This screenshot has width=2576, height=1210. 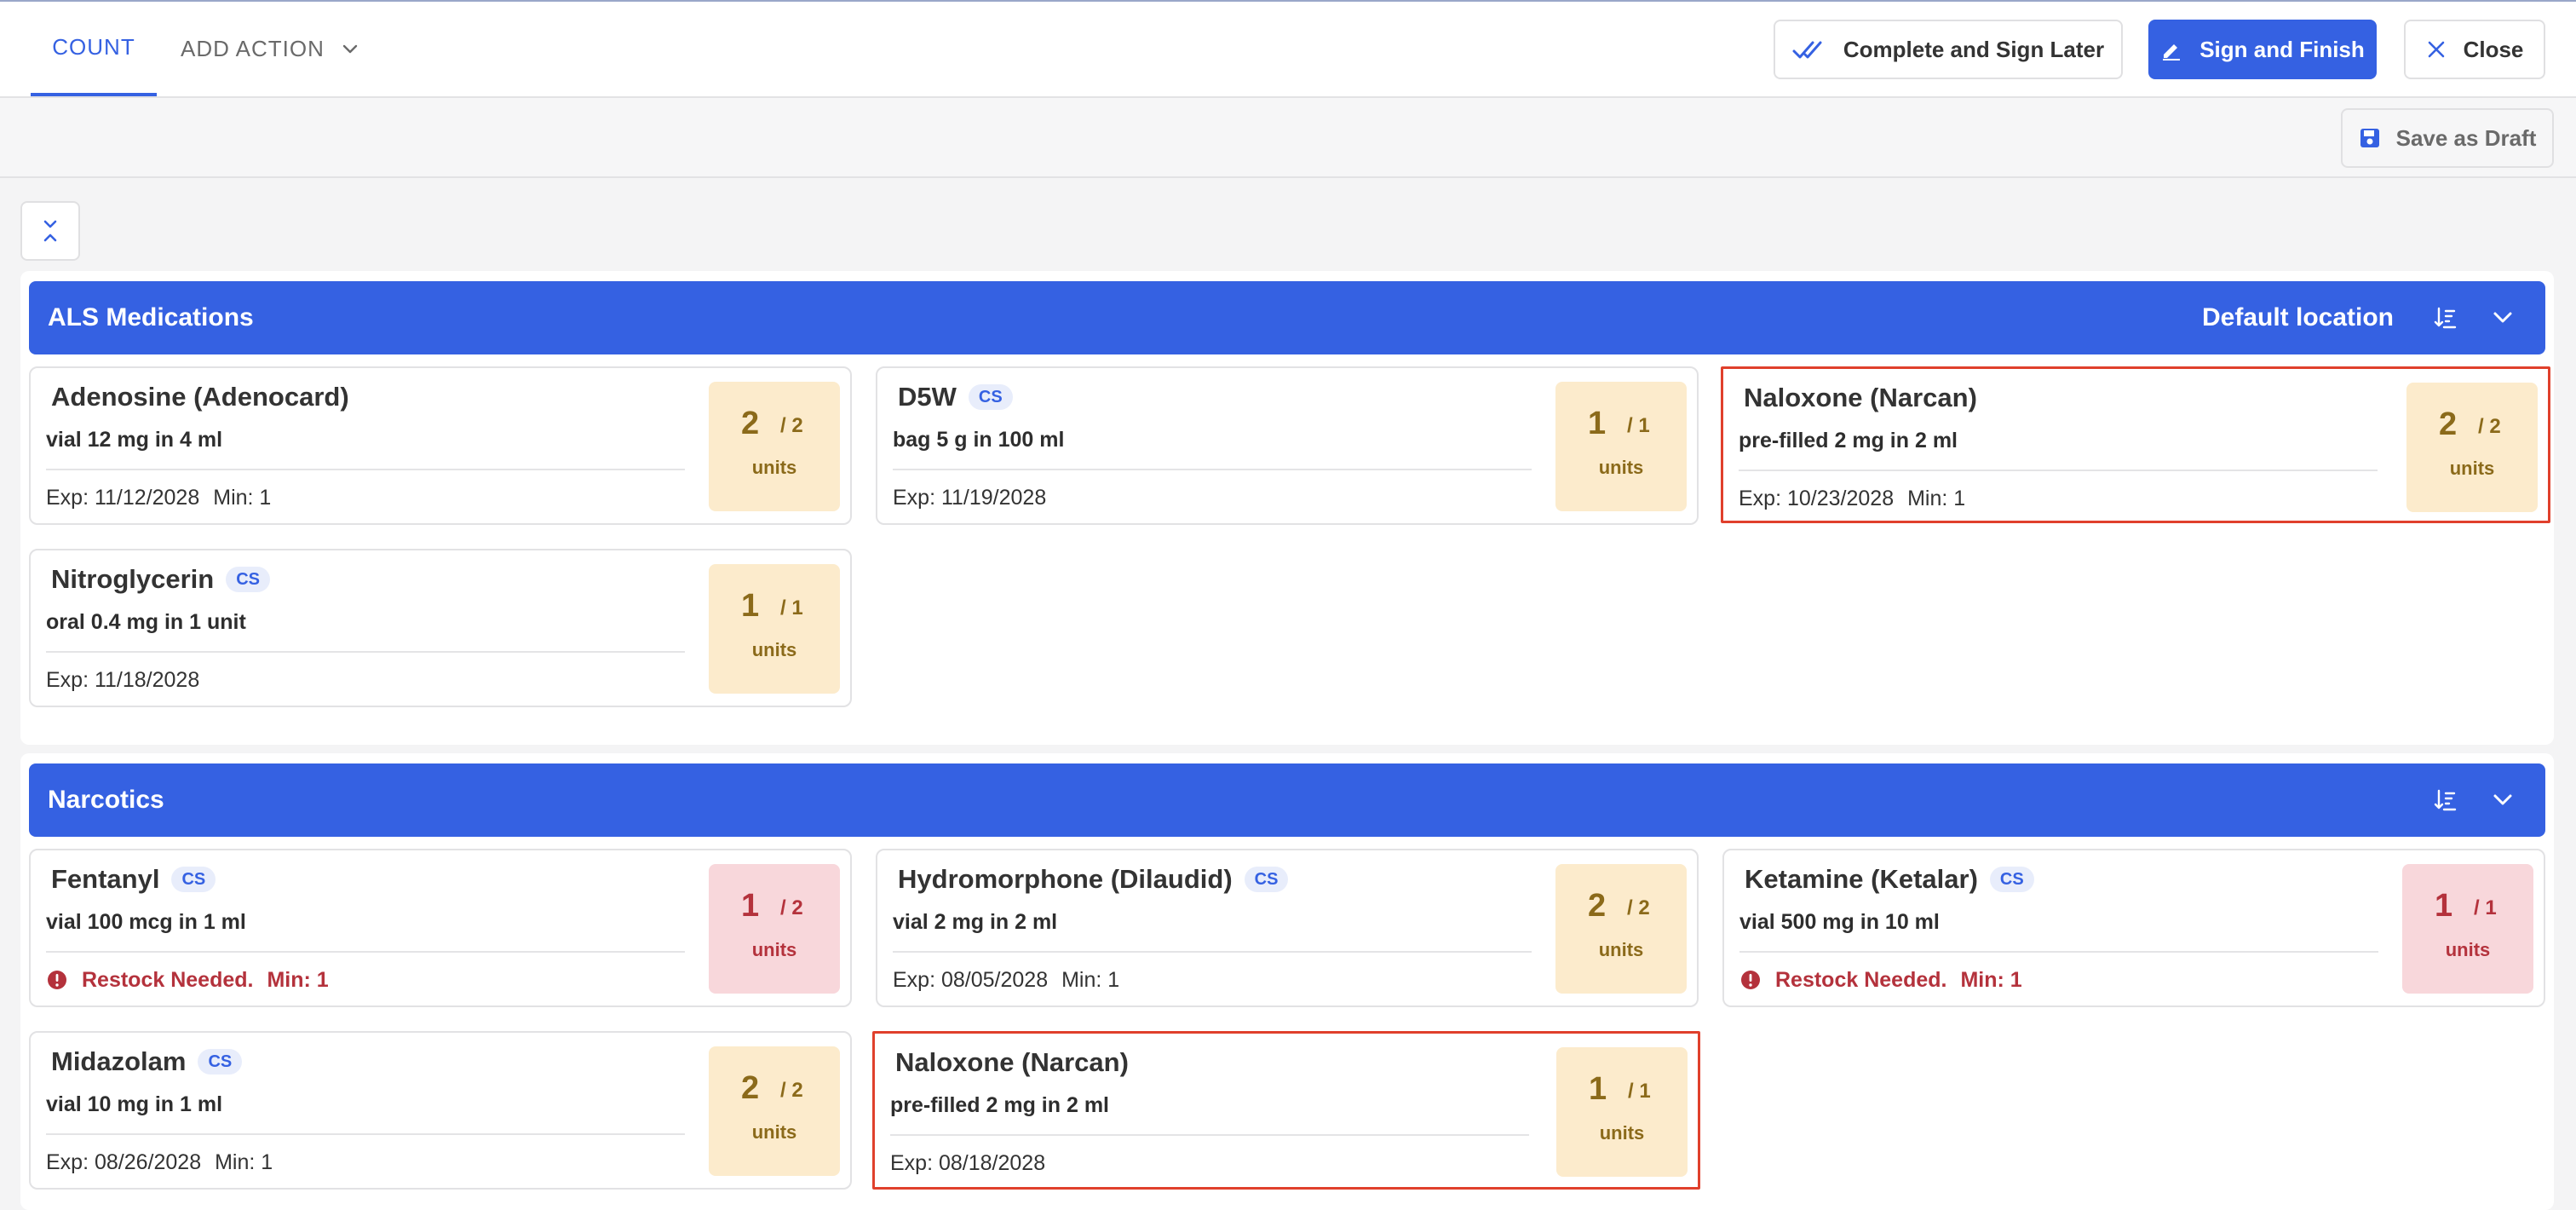 I want to click on medication-name-text: Naloxone (Narcan), so click(x=1861, y=398).